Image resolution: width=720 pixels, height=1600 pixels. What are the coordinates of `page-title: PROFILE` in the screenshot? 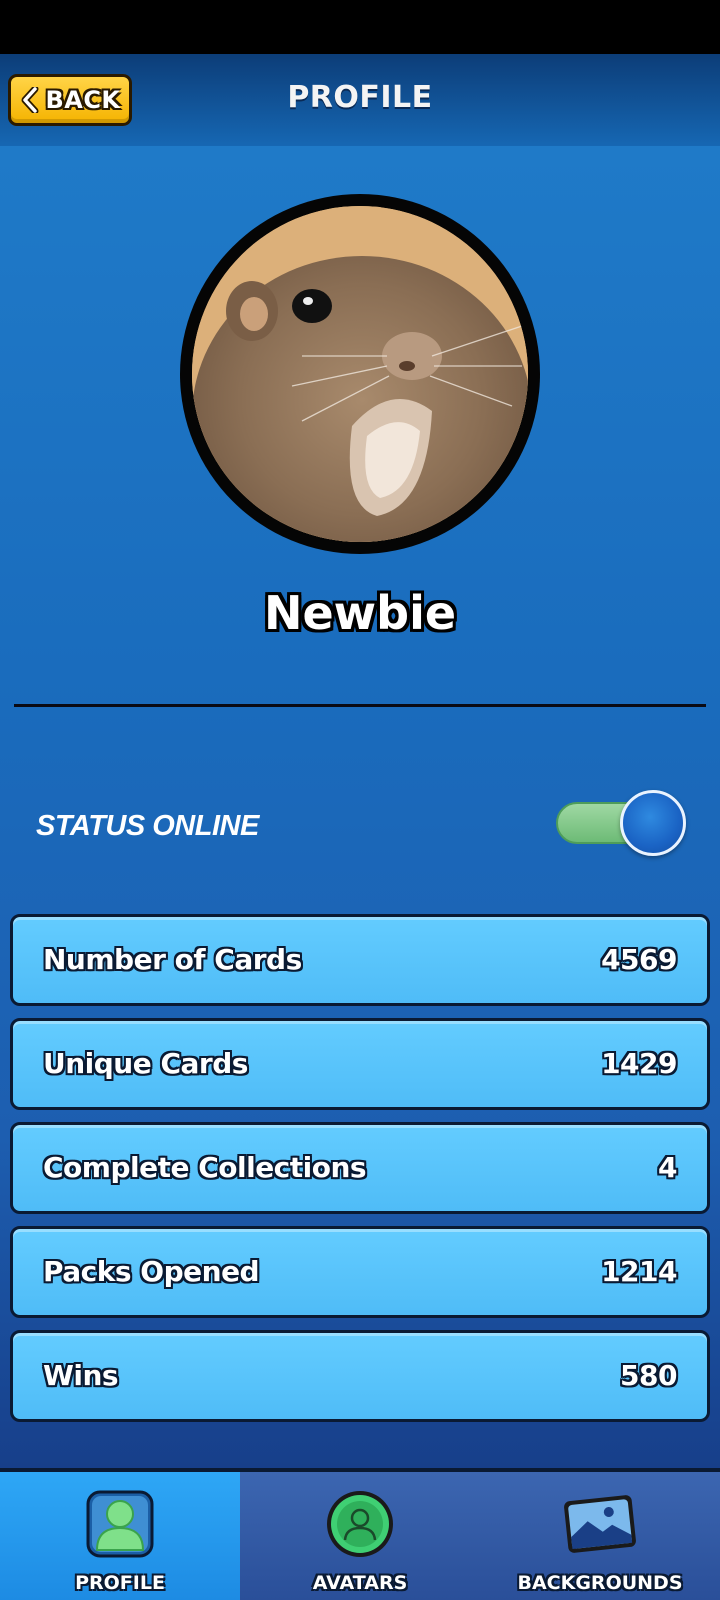 It's located at (360, 97).